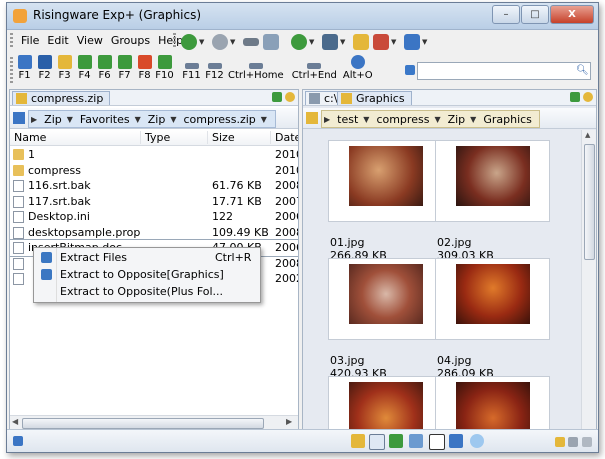 This screenshot has width=605, height=459. Describe the element at coordinates (289, 421) in the screenshot. I see `scroll-right-icon: ▶` at that location.